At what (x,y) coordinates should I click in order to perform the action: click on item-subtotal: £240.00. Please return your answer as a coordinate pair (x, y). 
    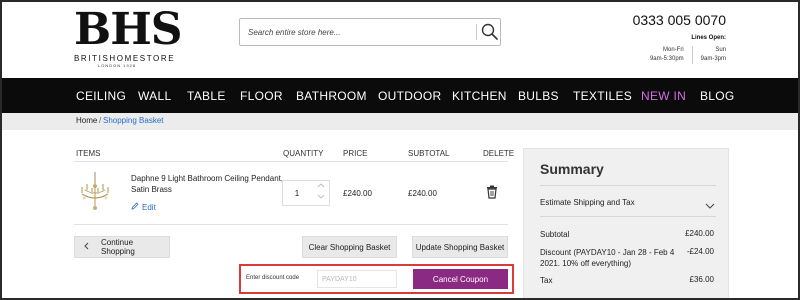
    Looking at the image, I should click on (422, 193).